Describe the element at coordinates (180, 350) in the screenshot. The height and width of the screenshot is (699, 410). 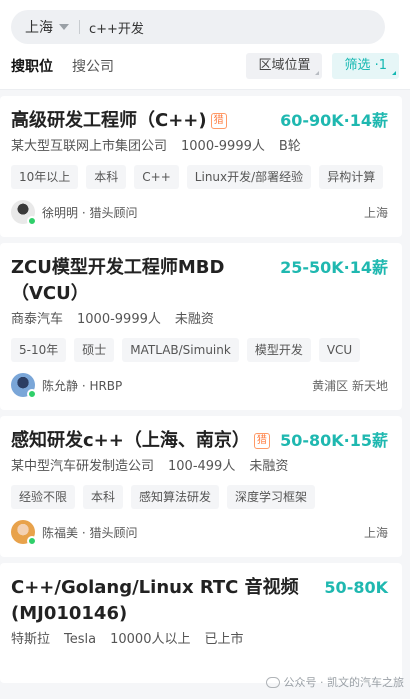
I see `job-tag: MATLAB/Simuink` at that location.